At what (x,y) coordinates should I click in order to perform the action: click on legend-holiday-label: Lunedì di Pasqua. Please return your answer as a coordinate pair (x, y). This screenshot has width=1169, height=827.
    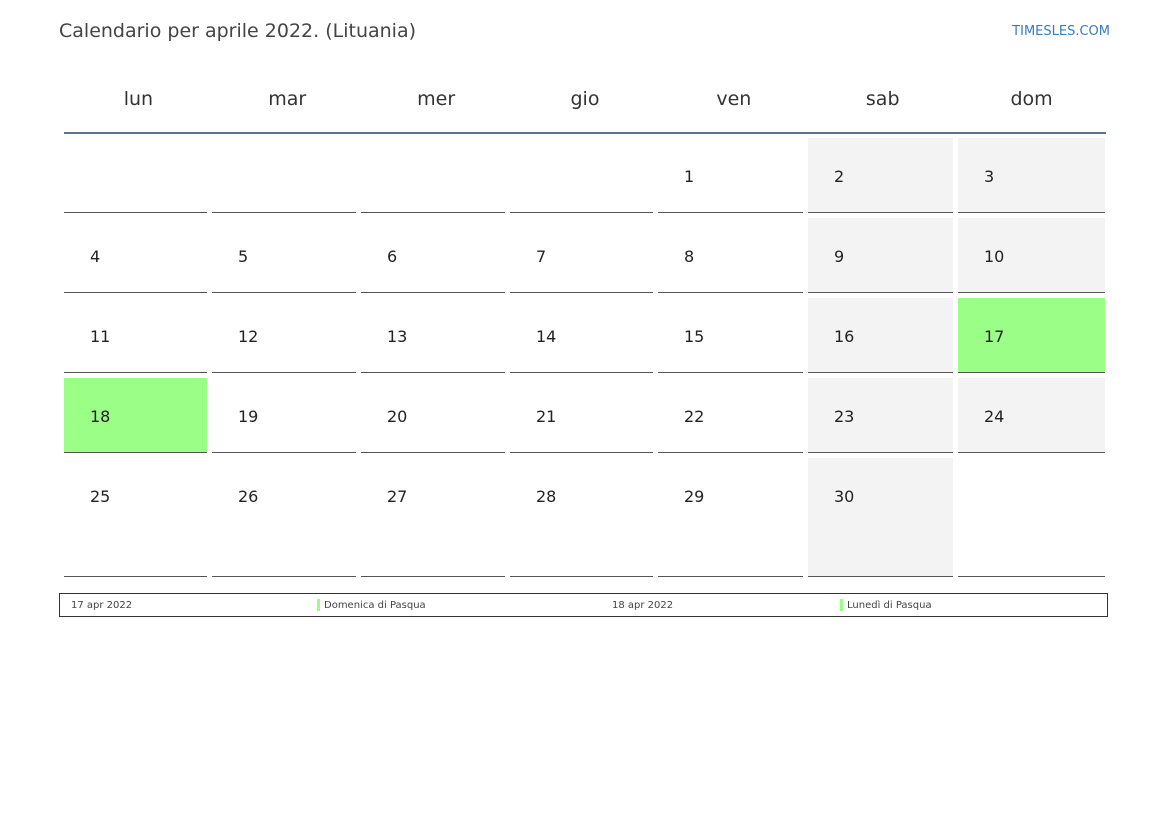
    Looking at the image, I should click on (889, 605).